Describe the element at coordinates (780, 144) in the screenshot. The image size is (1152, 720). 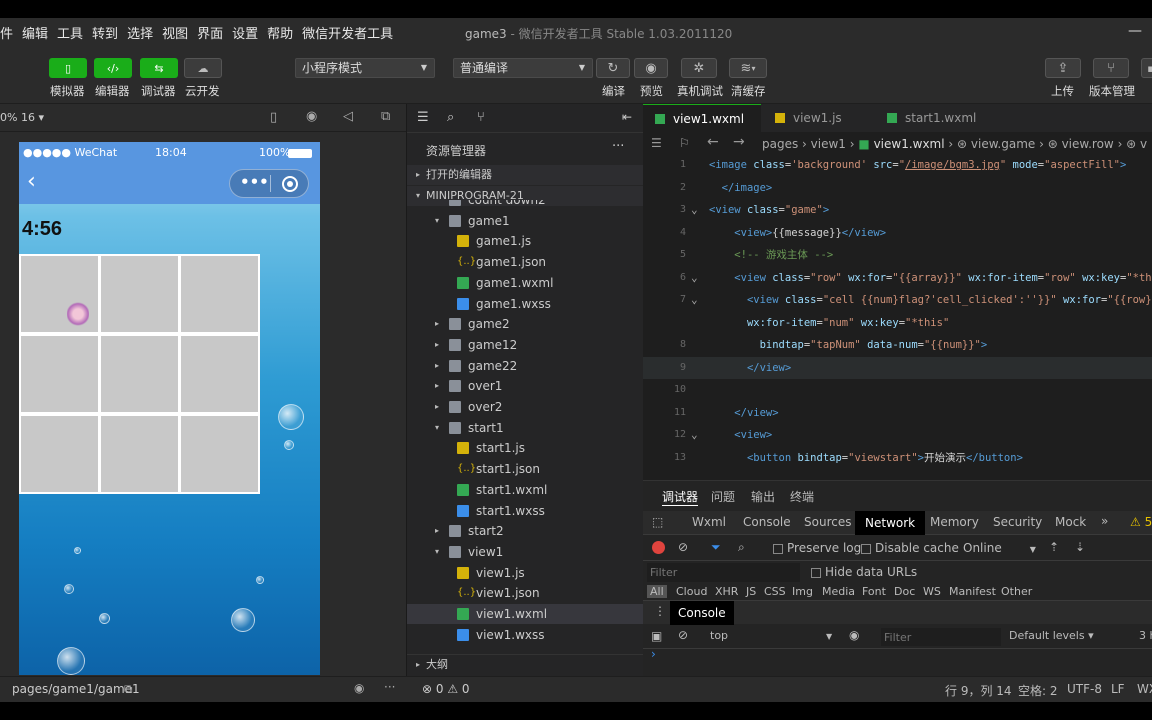
I see `crumb: pages` at that location.